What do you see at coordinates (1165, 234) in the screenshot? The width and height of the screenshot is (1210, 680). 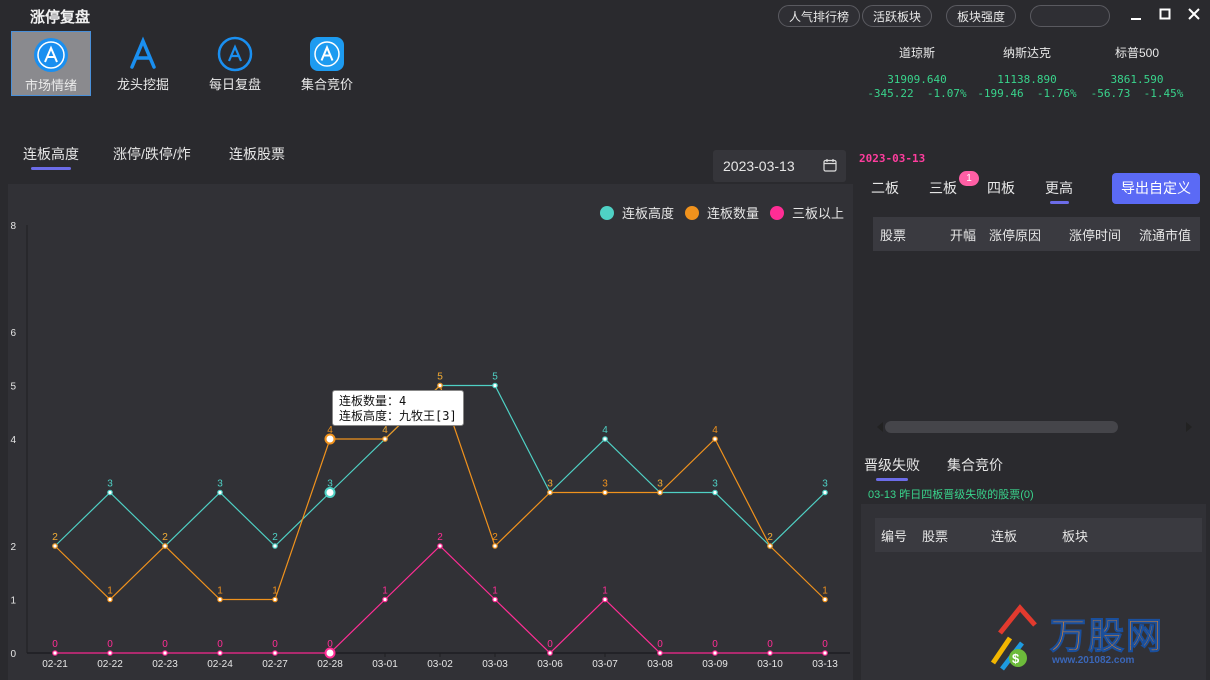 I see `col-market-cap: 流通市值` at bounding box center [1165, 234].